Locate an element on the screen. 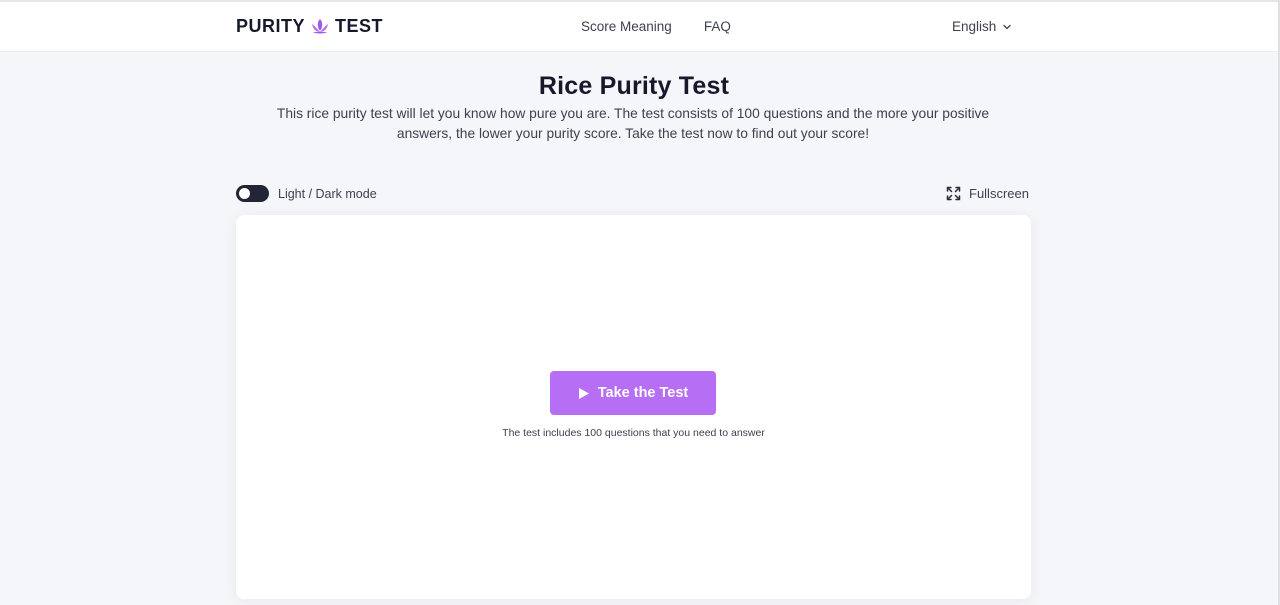  play-icon is located at coordinates (583, 393).